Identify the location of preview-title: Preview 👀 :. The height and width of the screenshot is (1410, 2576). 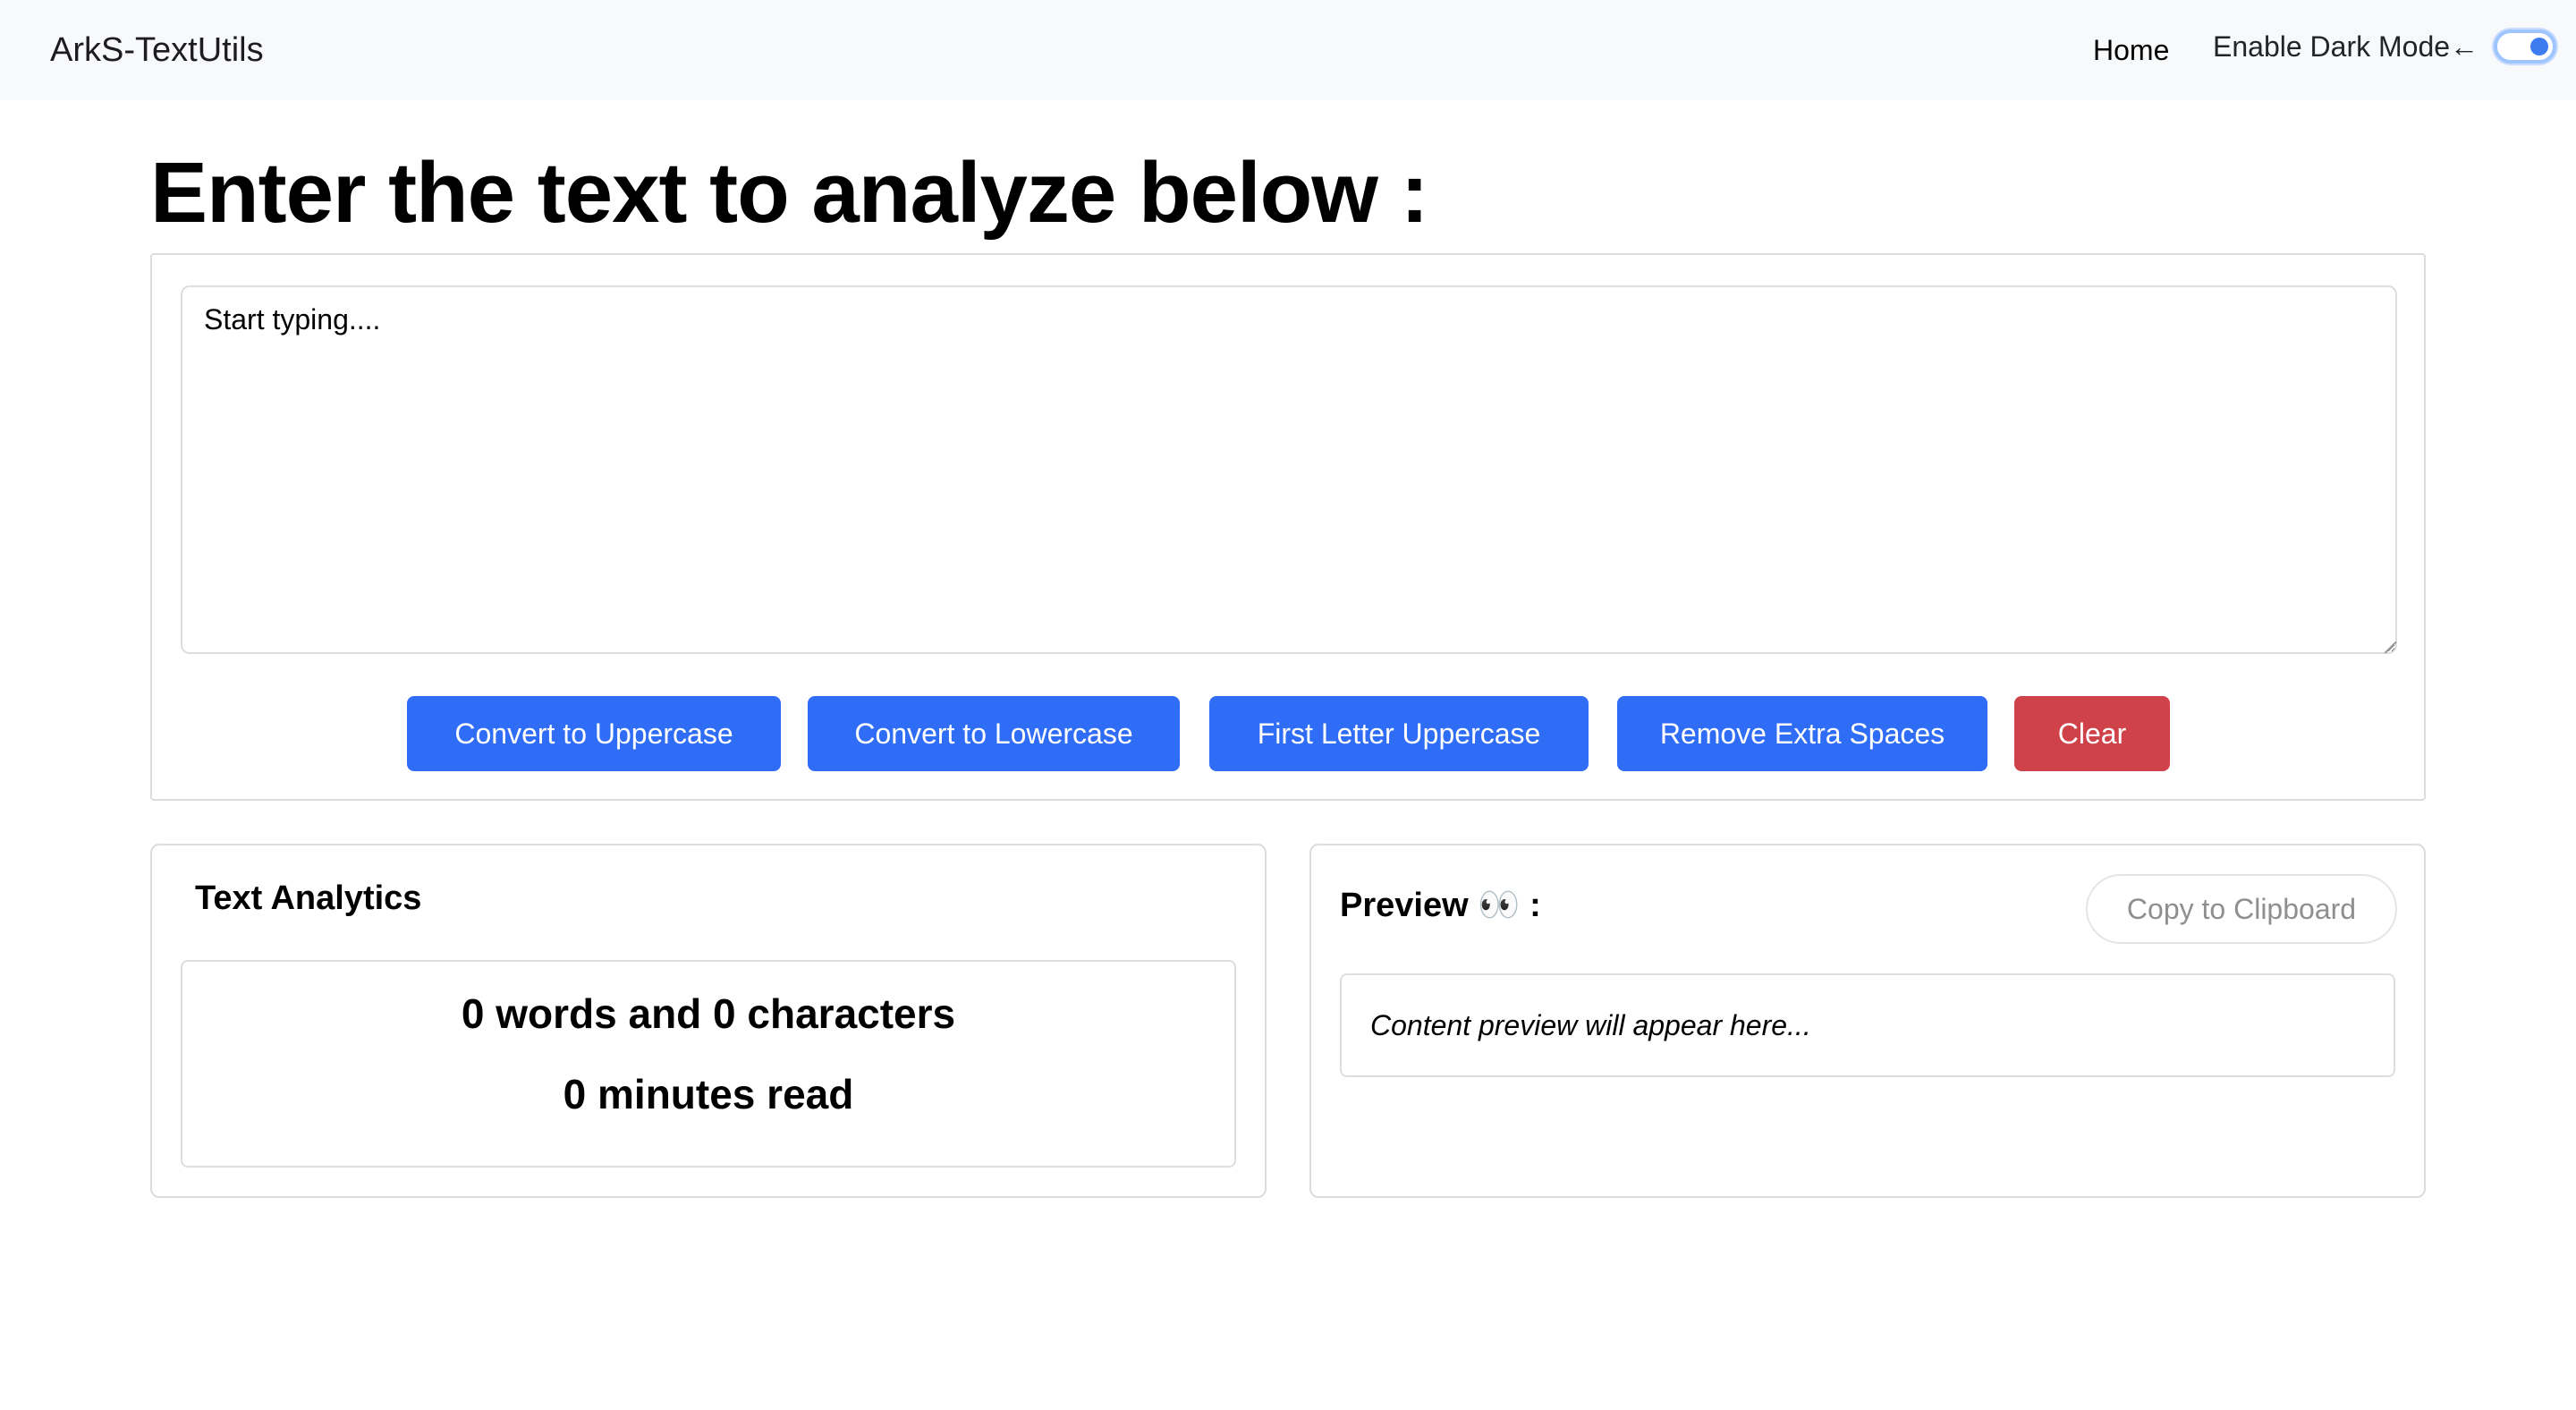
(1440, 906).